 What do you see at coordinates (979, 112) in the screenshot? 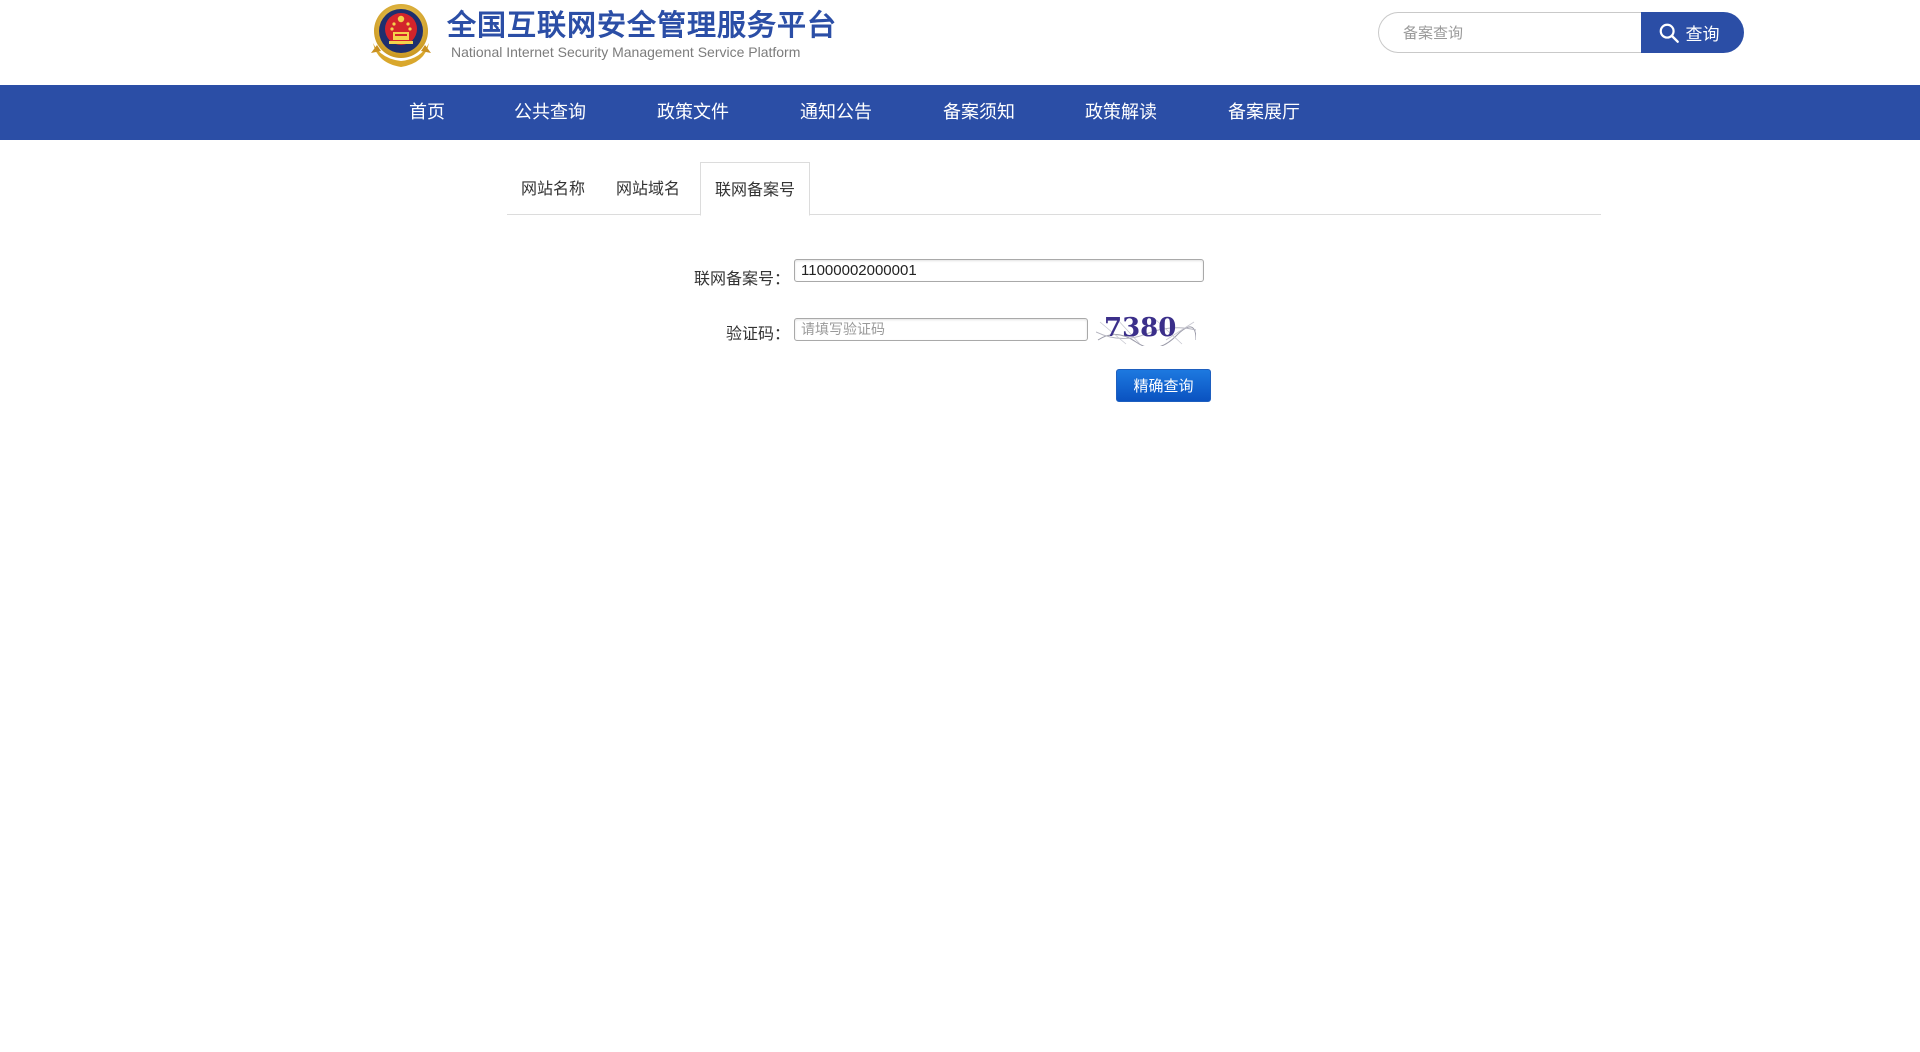
I see `nav-item-filing-guide: 备案须知` at bounding box center [979, 112].